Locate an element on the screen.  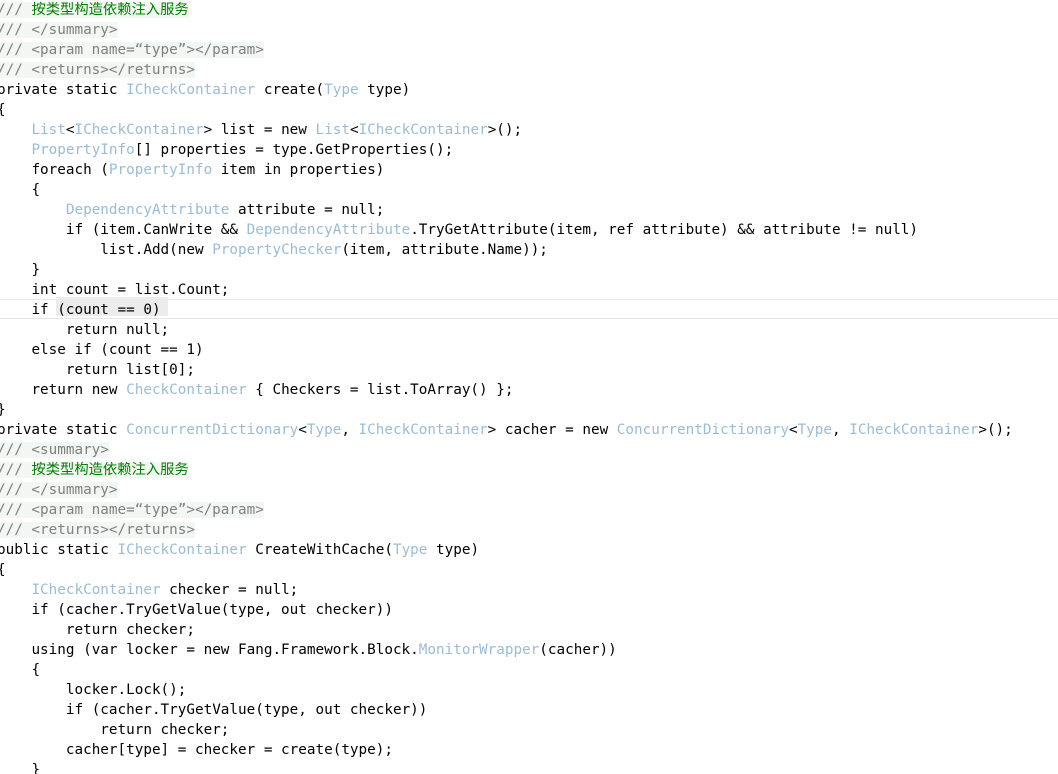
code-token-plain: type) is located at coordinates (453, 550).